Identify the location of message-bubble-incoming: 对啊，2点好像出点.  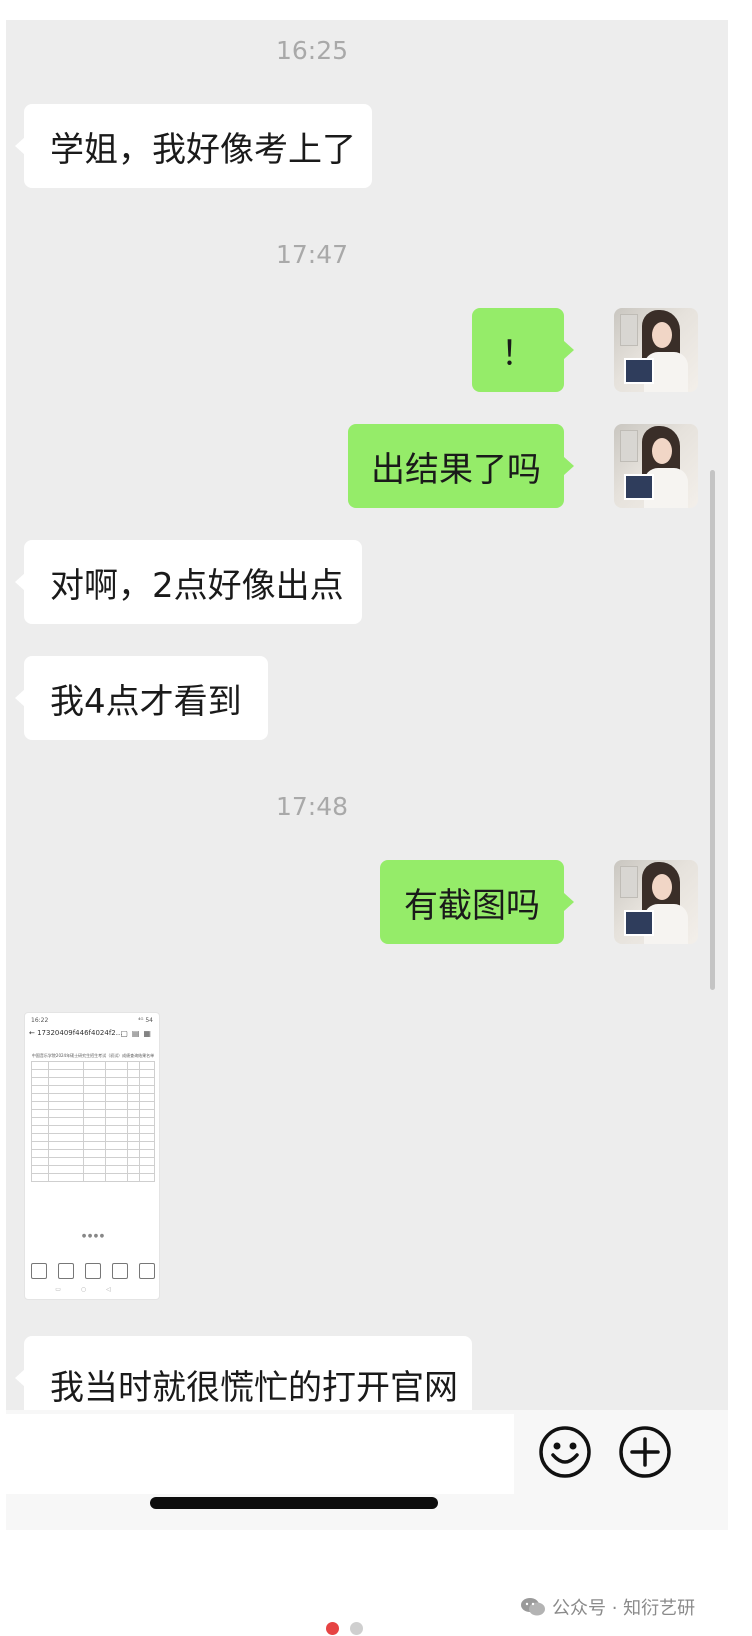
(188, 582).